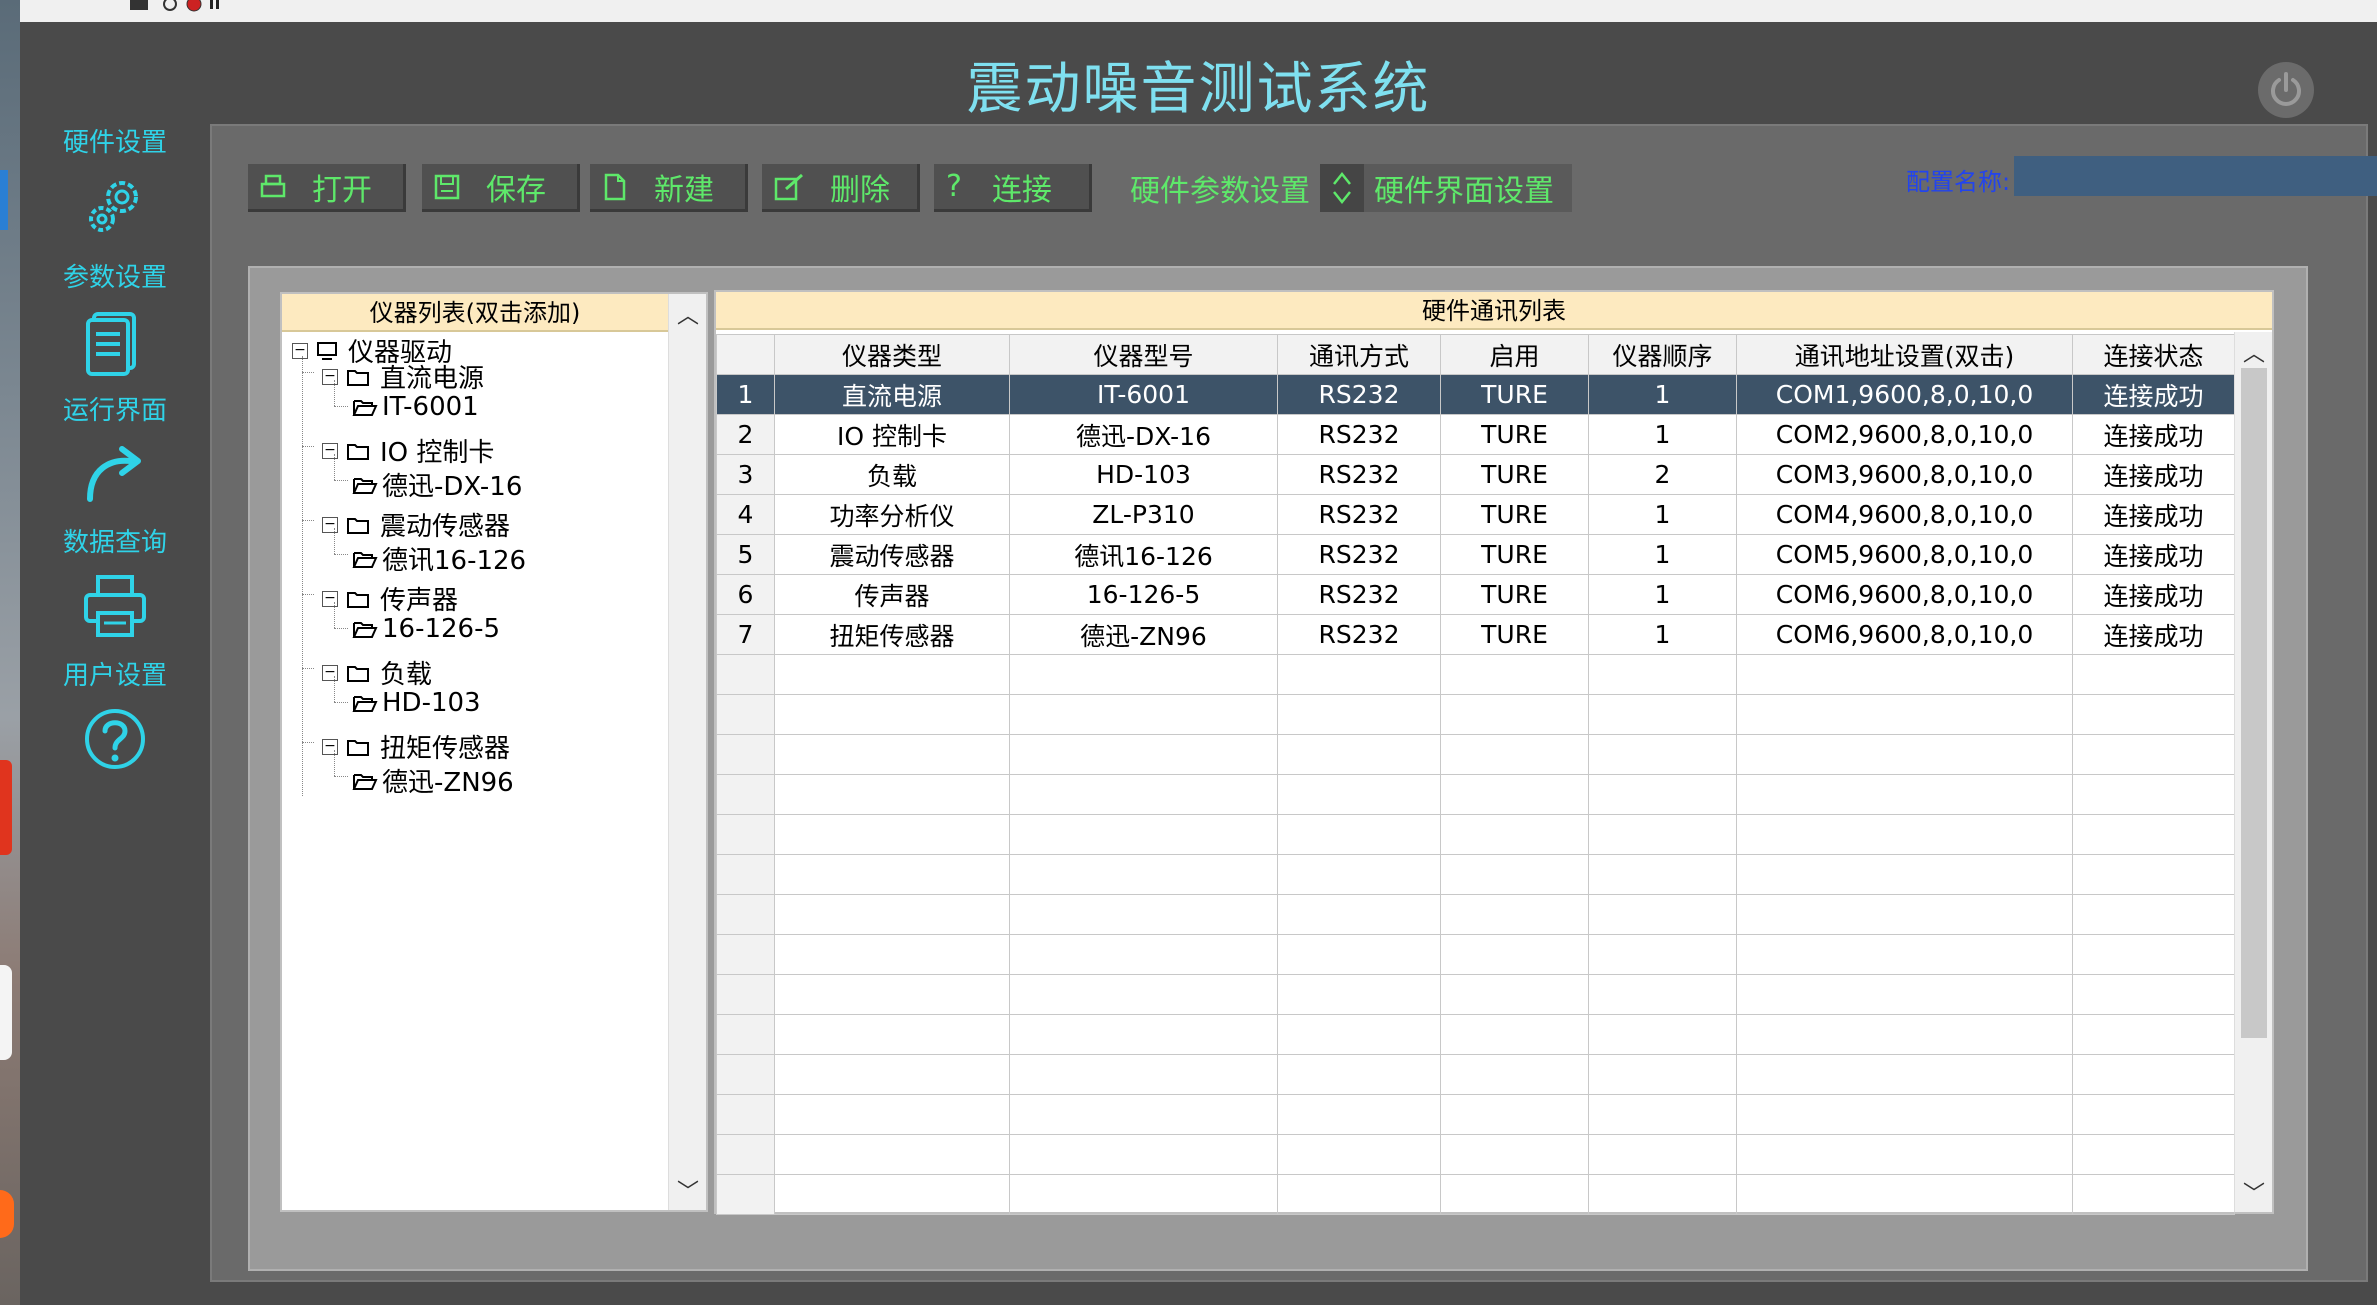 This screenshot has height=1305, width=2377. Describe the element at coordinates (2153, 354) in the screenshot. I see `column-header: 连接状态` at that location.